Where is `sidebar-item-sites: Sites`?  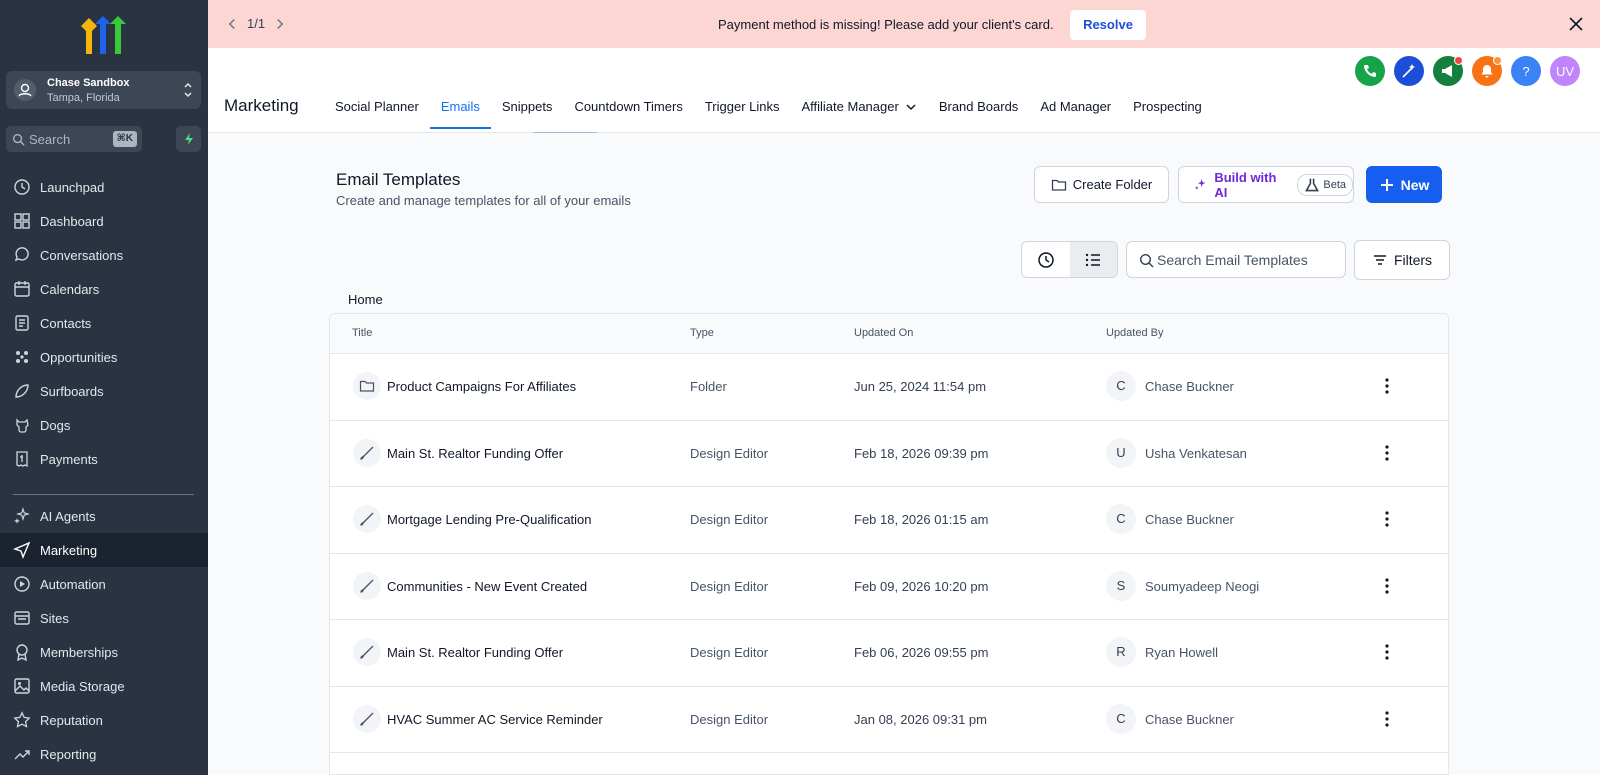 sidebar-item-sites: Sites is located at coordinates (104, 618).